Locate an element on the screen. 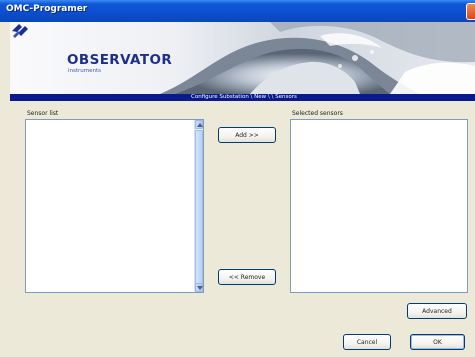 The height and width of the screenshot is (357, 475). observator-logo-icon is located at coordinates (20, 31).